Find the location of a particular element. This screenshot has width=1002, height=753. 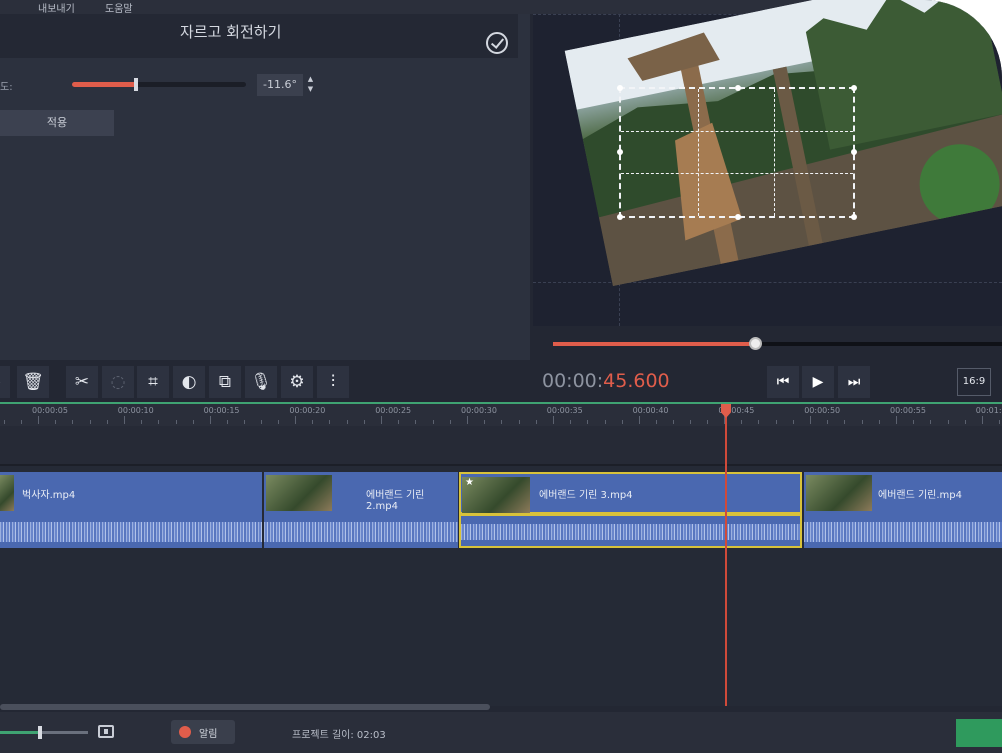

confirm-check-icon is located at coordinates (497, 43).